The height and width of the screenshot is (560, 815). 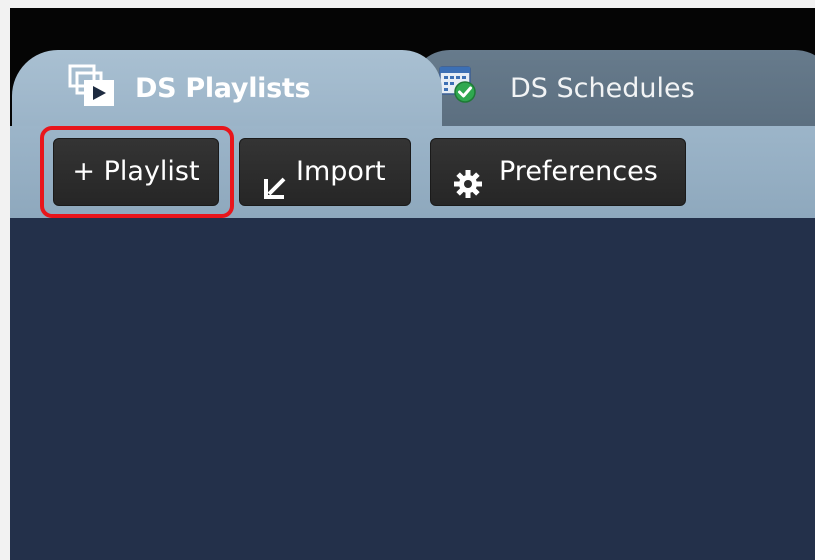 I want to click on tab-ds-schedules-label: DS Schedules, so click(x=602, y=88).